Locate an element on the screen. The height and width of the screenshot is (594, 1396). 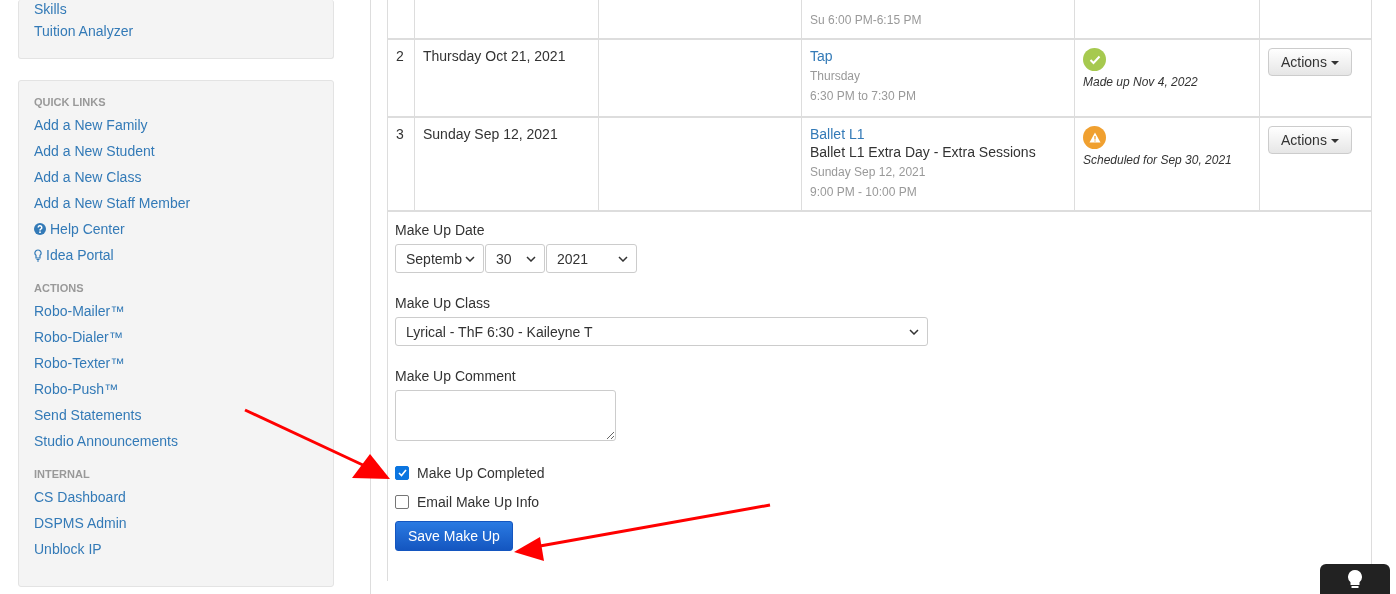
sidebar-link: Unblock IP is located at coordinates (68, 549).